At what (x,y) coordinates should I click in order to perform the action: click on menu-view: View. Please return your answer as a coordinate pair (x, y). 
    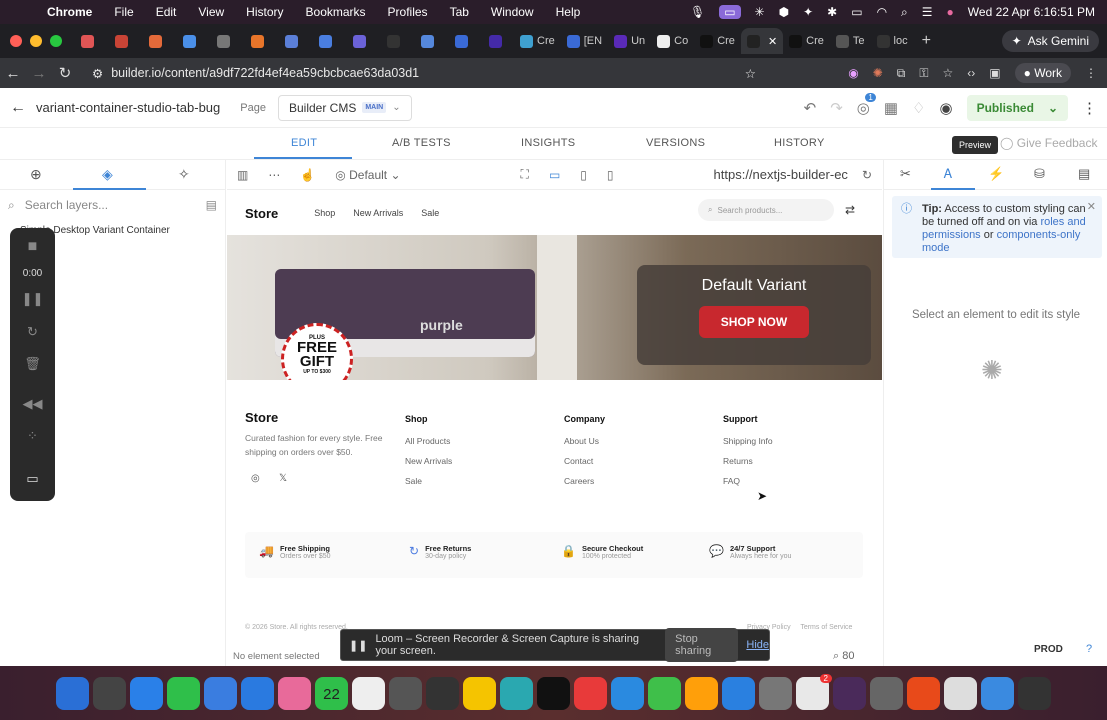
    Looking at the image, I should click on (211, 12).